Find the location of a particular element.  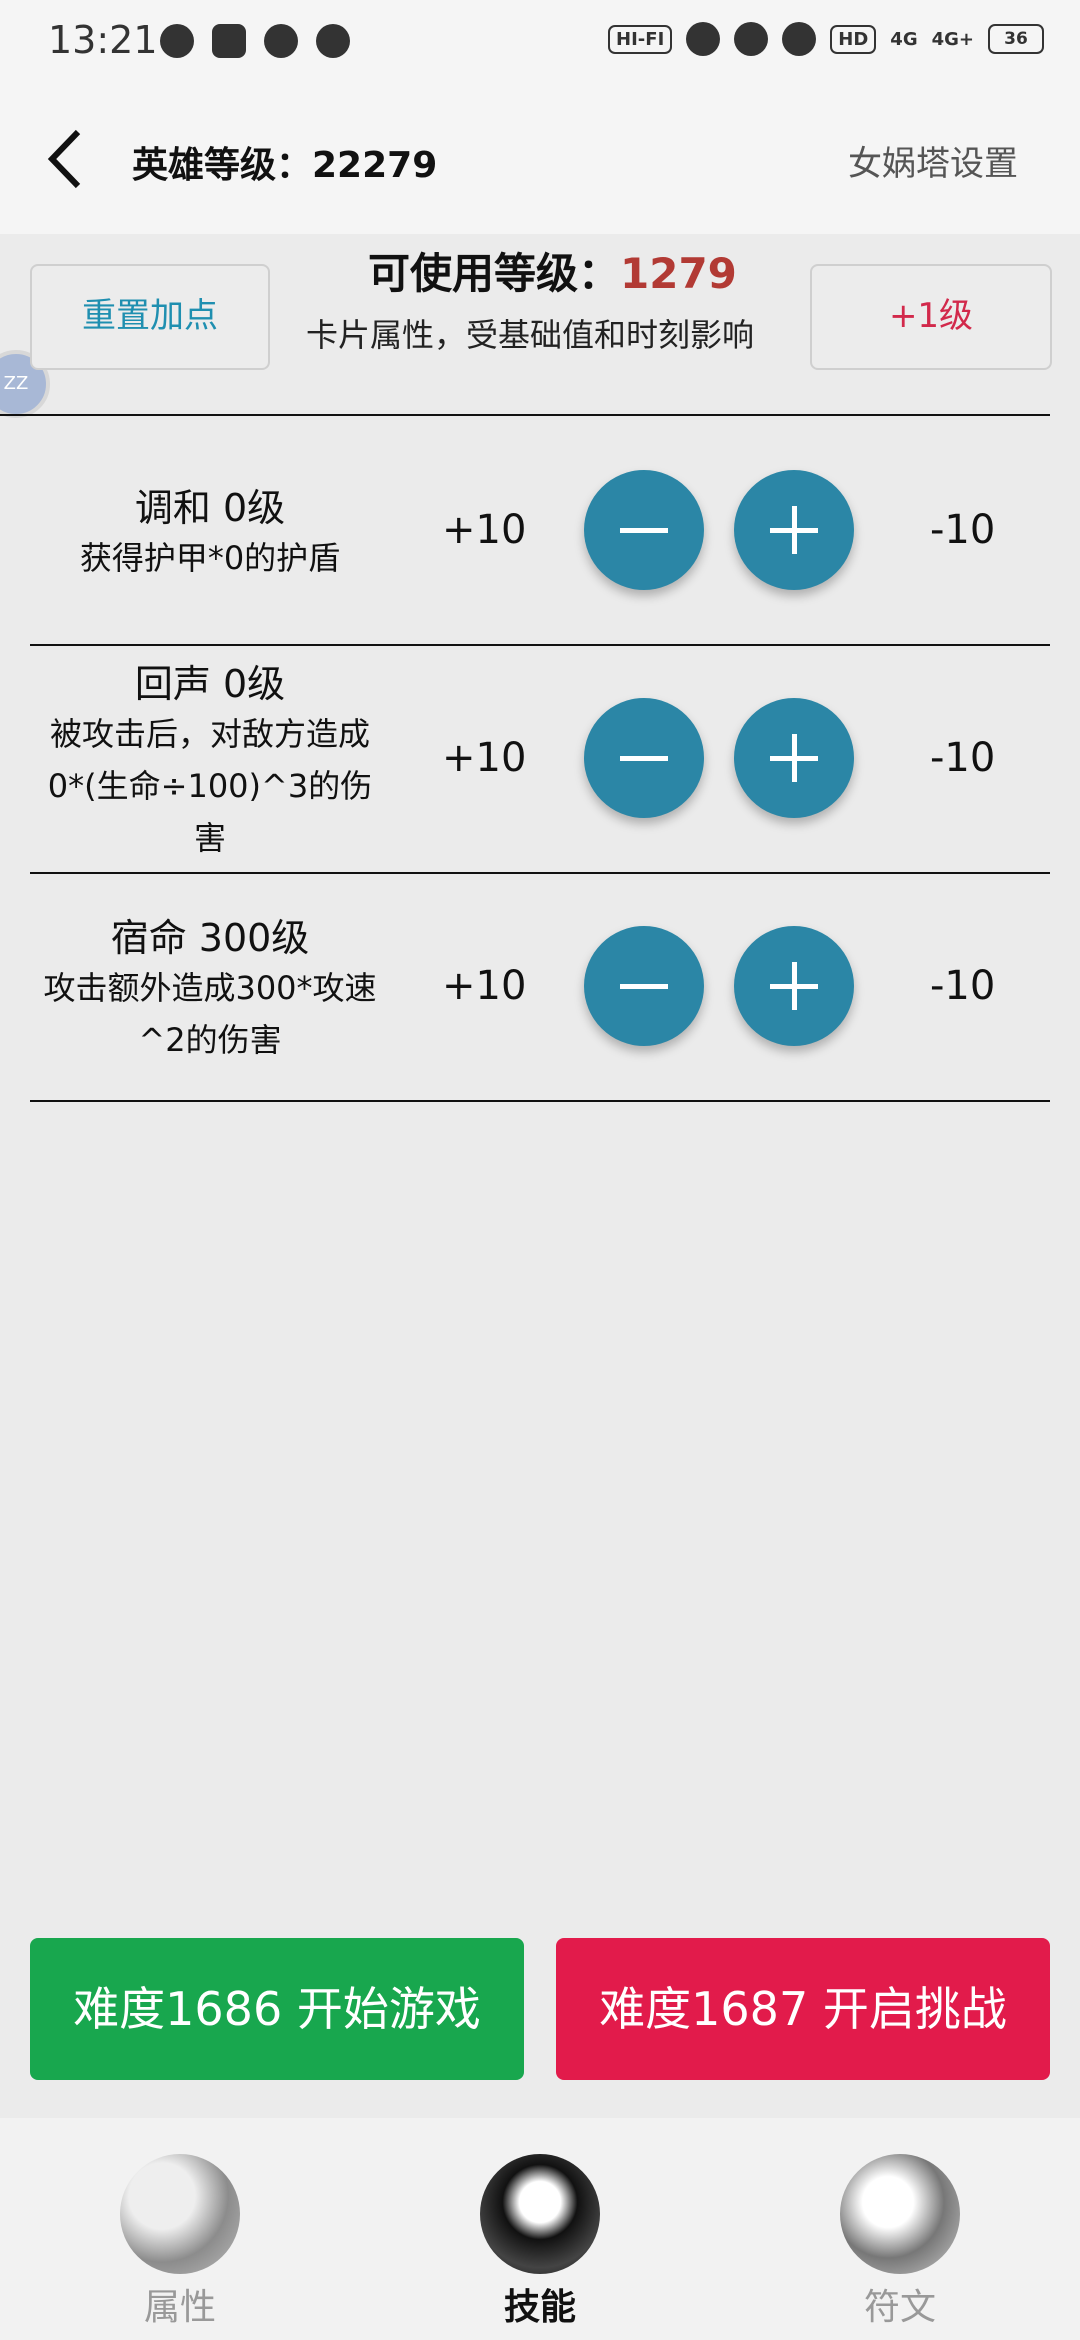

nav-label: 符文 is located at coordinates (899, 2307).